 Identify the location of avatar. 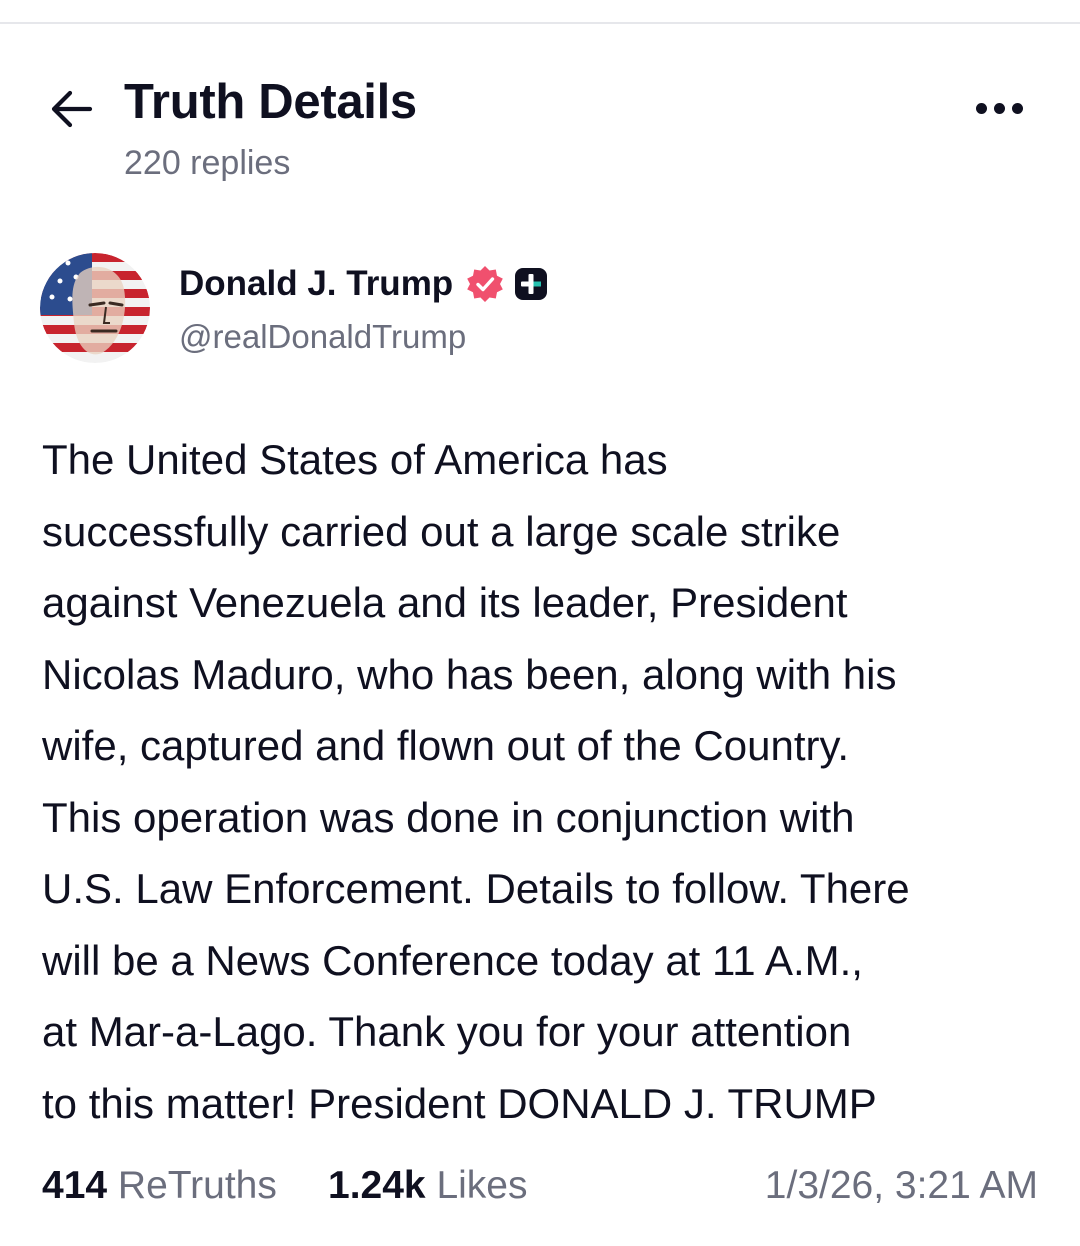
(95, 308).